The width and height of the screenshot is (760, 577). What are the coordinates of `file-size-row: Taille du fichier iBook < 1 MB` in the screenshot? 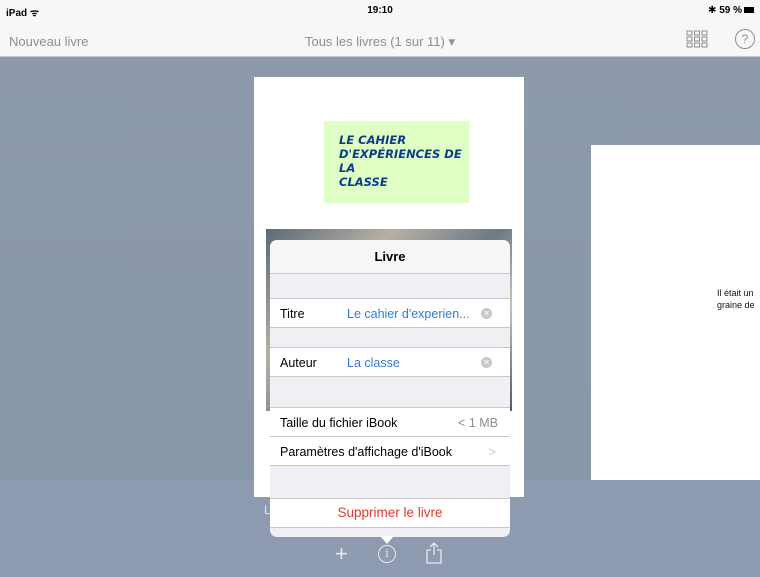 It's located at (390, 422).